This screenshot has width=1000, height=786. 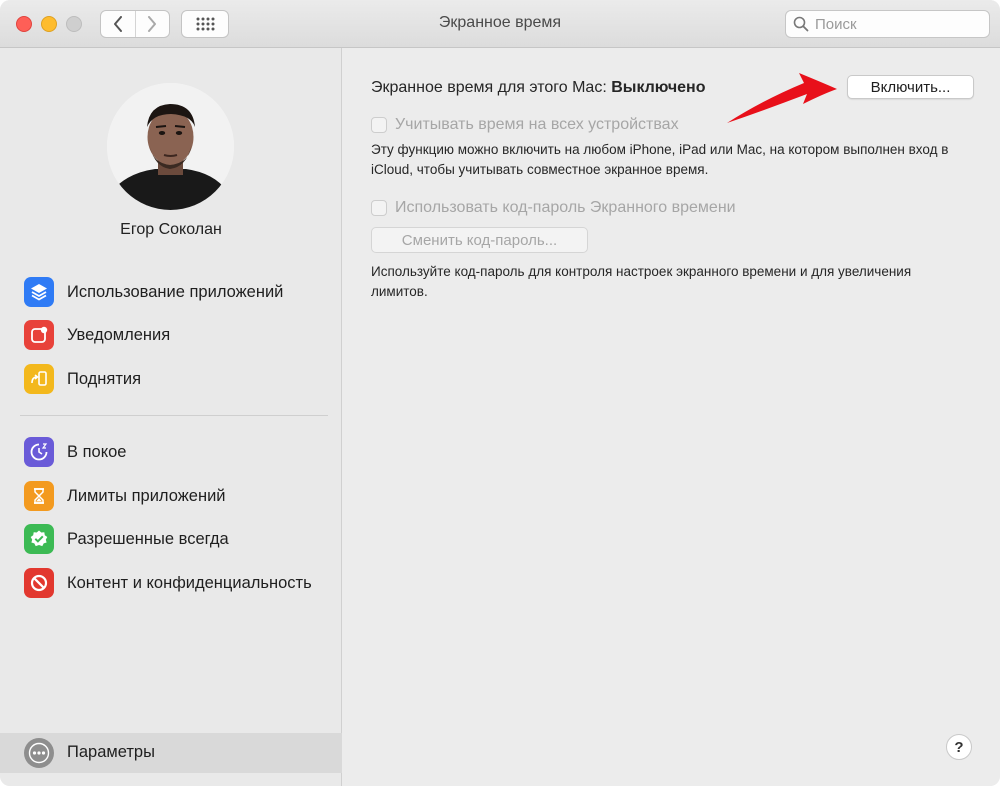 I want to click on sidebar-item-label: Разрешенные всегда, so click(x=148, y=538).